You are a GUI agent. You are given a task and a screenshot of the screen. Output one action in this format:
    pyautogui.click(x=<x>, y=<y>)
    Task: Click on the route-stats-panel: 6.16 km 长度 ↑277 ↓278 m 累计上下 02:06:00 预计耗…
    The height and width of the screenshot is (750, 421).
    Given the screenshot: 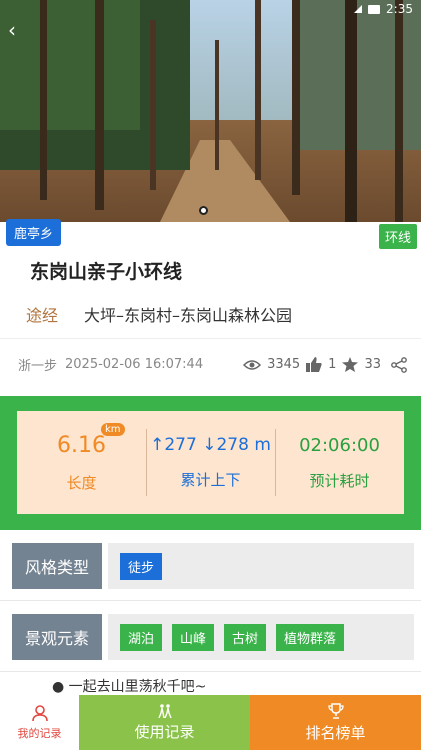 What is the action you would take?
    pyautogui.click(x=210, y=462)
    